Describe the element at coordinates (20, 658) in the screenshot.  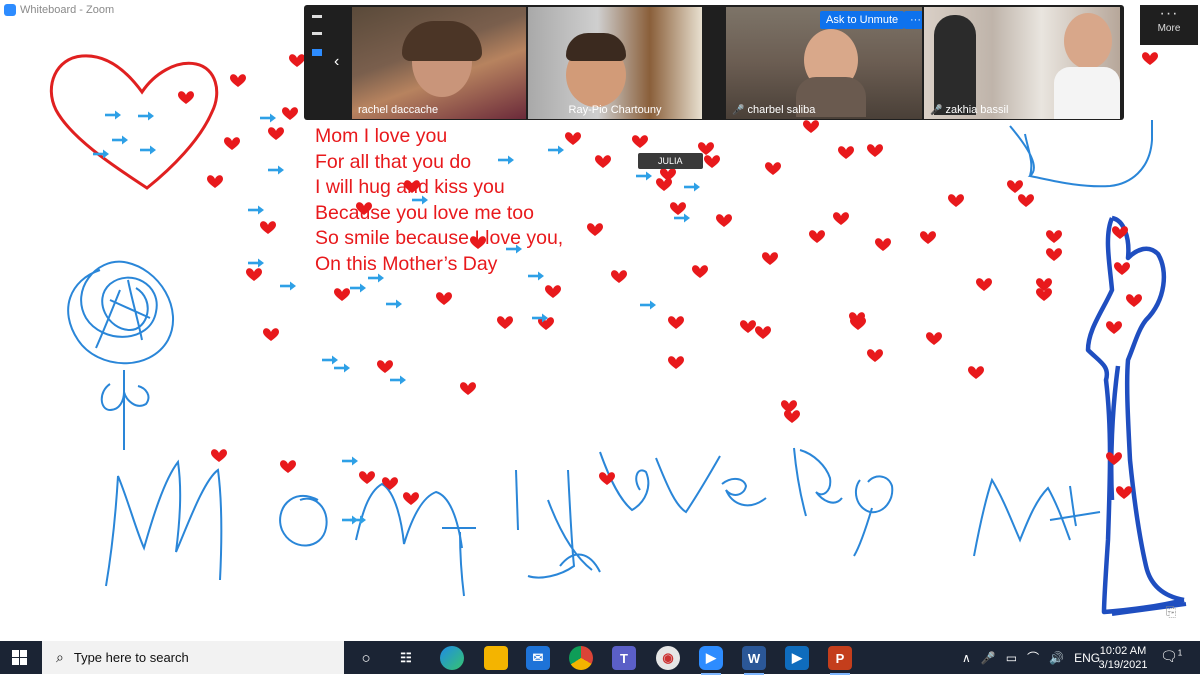
I see `windows-start-icon` at that location.